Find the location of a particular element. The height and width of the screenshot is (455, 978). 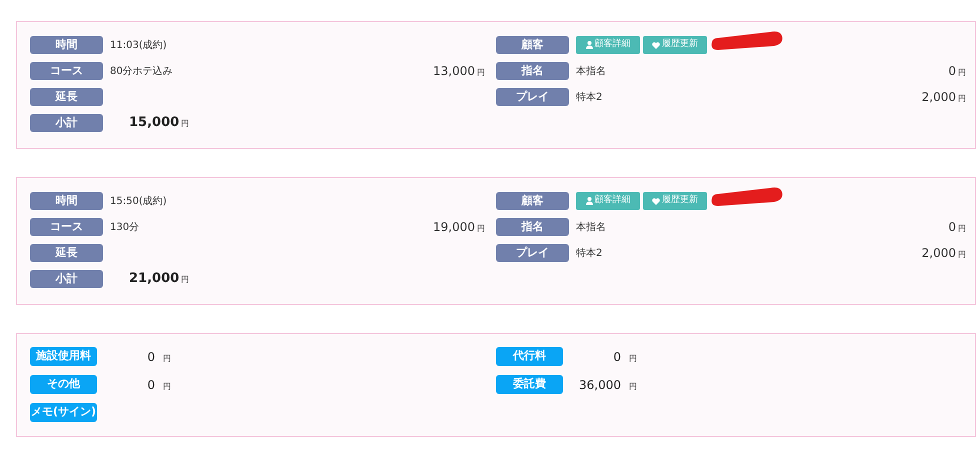

amount: 15,000 is located at coordinates (154, 123).